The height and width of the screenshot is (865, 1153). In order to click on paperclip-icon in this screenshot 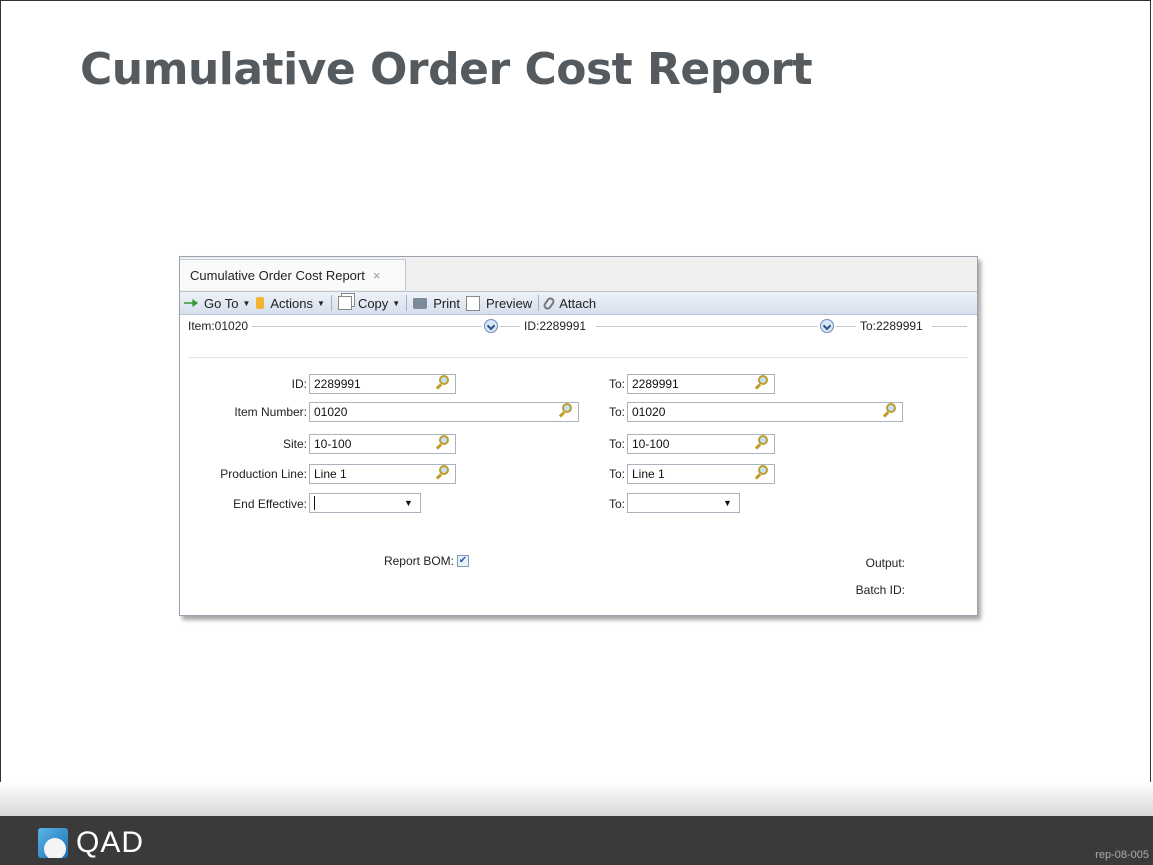, I will do `click(549, 303)`.